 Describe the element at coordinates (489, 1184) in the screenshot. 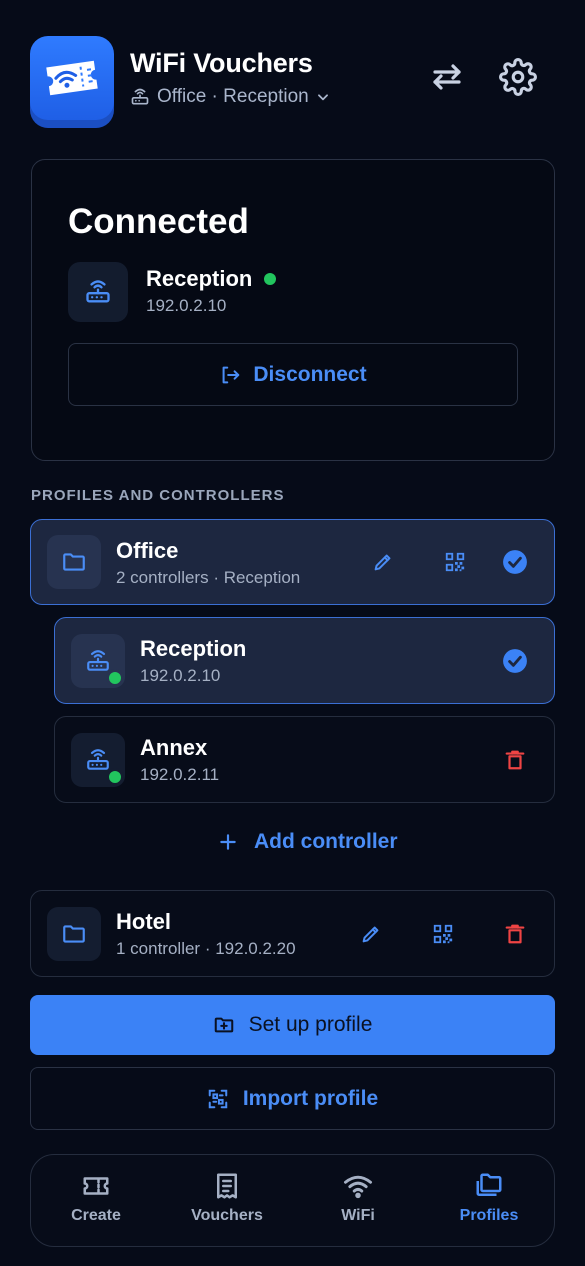

I see `folders-icon` at that location.